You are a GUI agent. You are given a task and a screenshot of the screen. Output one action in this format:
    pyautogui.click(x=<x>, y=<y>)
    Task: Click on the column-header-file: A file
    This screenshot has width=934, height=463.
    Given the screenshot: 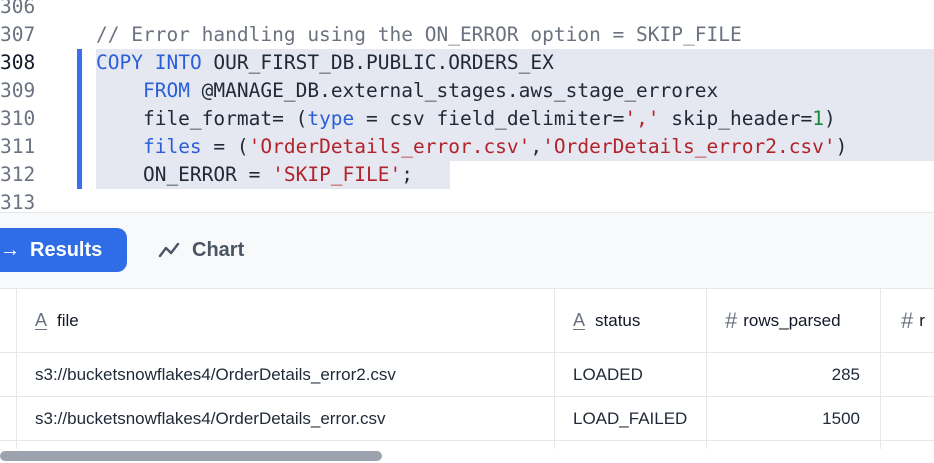 What is the action you would take?
    pyautogui.click(x=285, y=320)
    